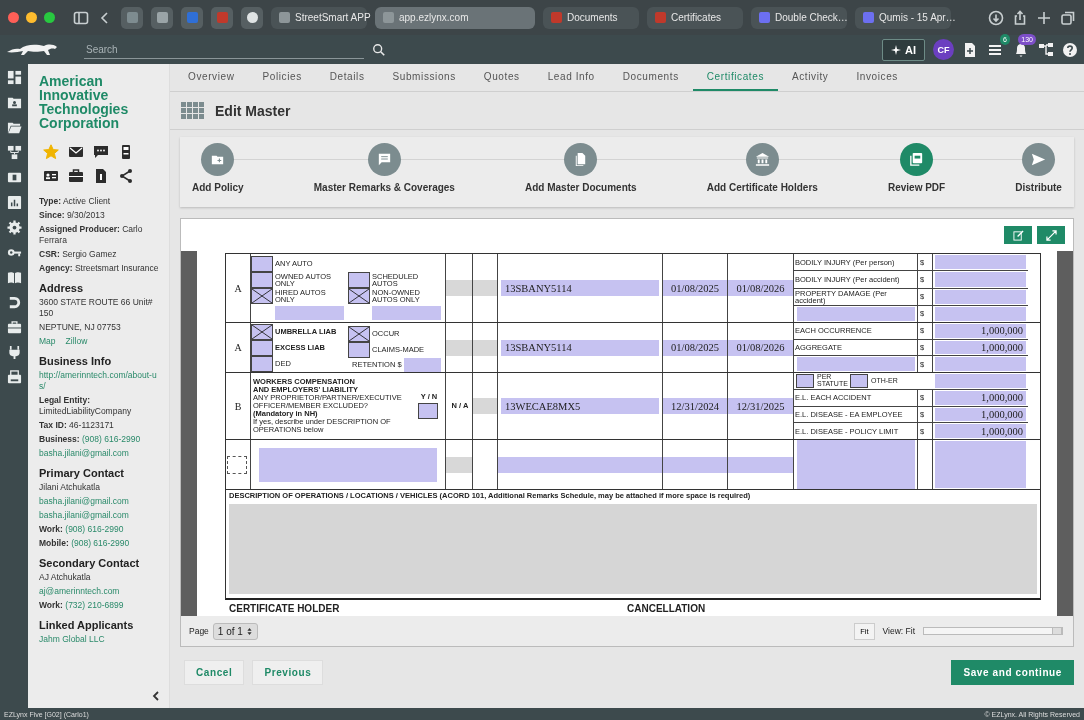  Describe the element at coordinates (1044, 17) in the screenshot. I see `plus-icon` at that location.